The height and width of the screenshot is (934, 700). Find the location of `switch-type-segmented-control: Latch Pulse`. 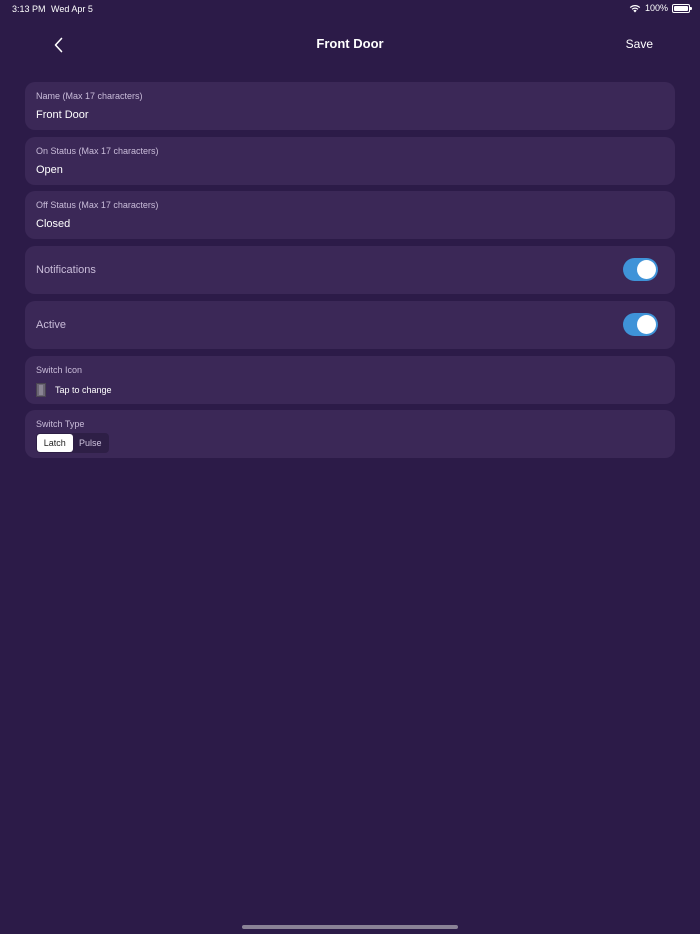

switch-type-segmented-control: Latch Pulse is located at coordinates (72, 443).